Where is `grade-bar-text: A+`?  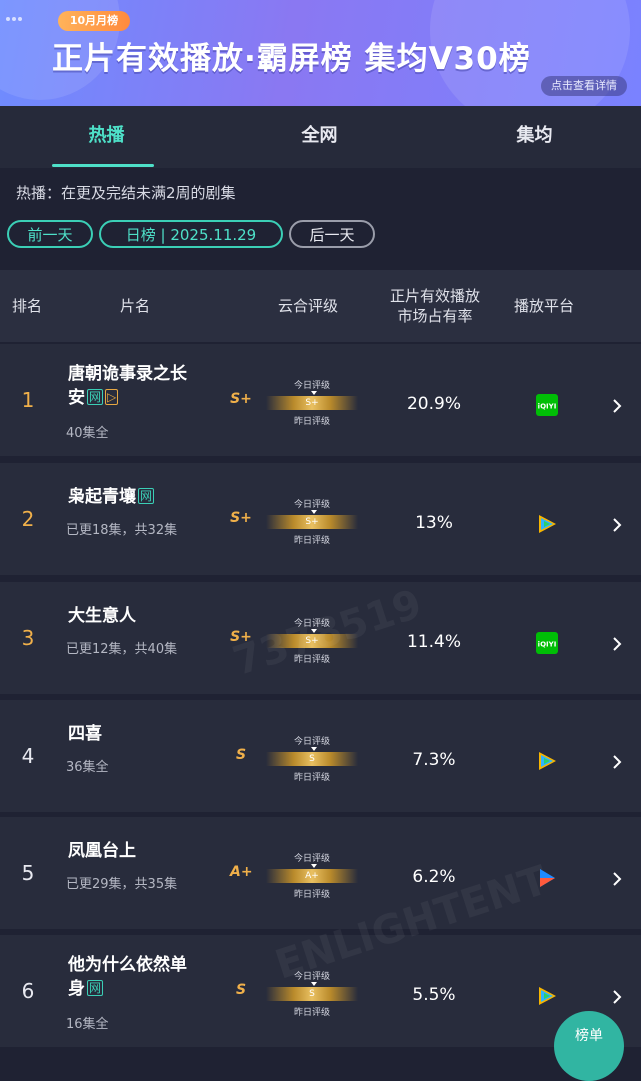 grade-bar-text: A+ is located at coordinates (312, 876).